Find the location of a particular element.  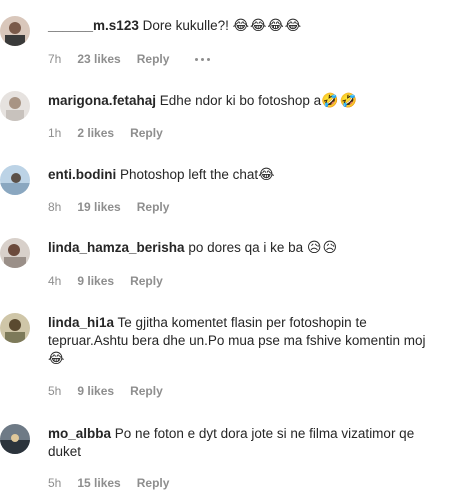

more-options-icon is located at coordinates (203, 59).